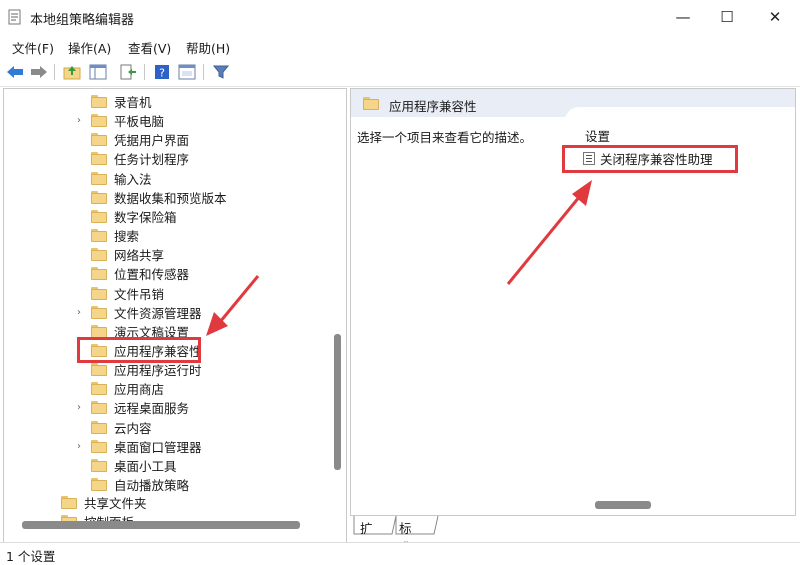  Describe the element at coordinates (400, 46) in the screenshot. I see `menu-bar: 文件(F) 操作(A) 查看(V) 帮助(H)` at that location.